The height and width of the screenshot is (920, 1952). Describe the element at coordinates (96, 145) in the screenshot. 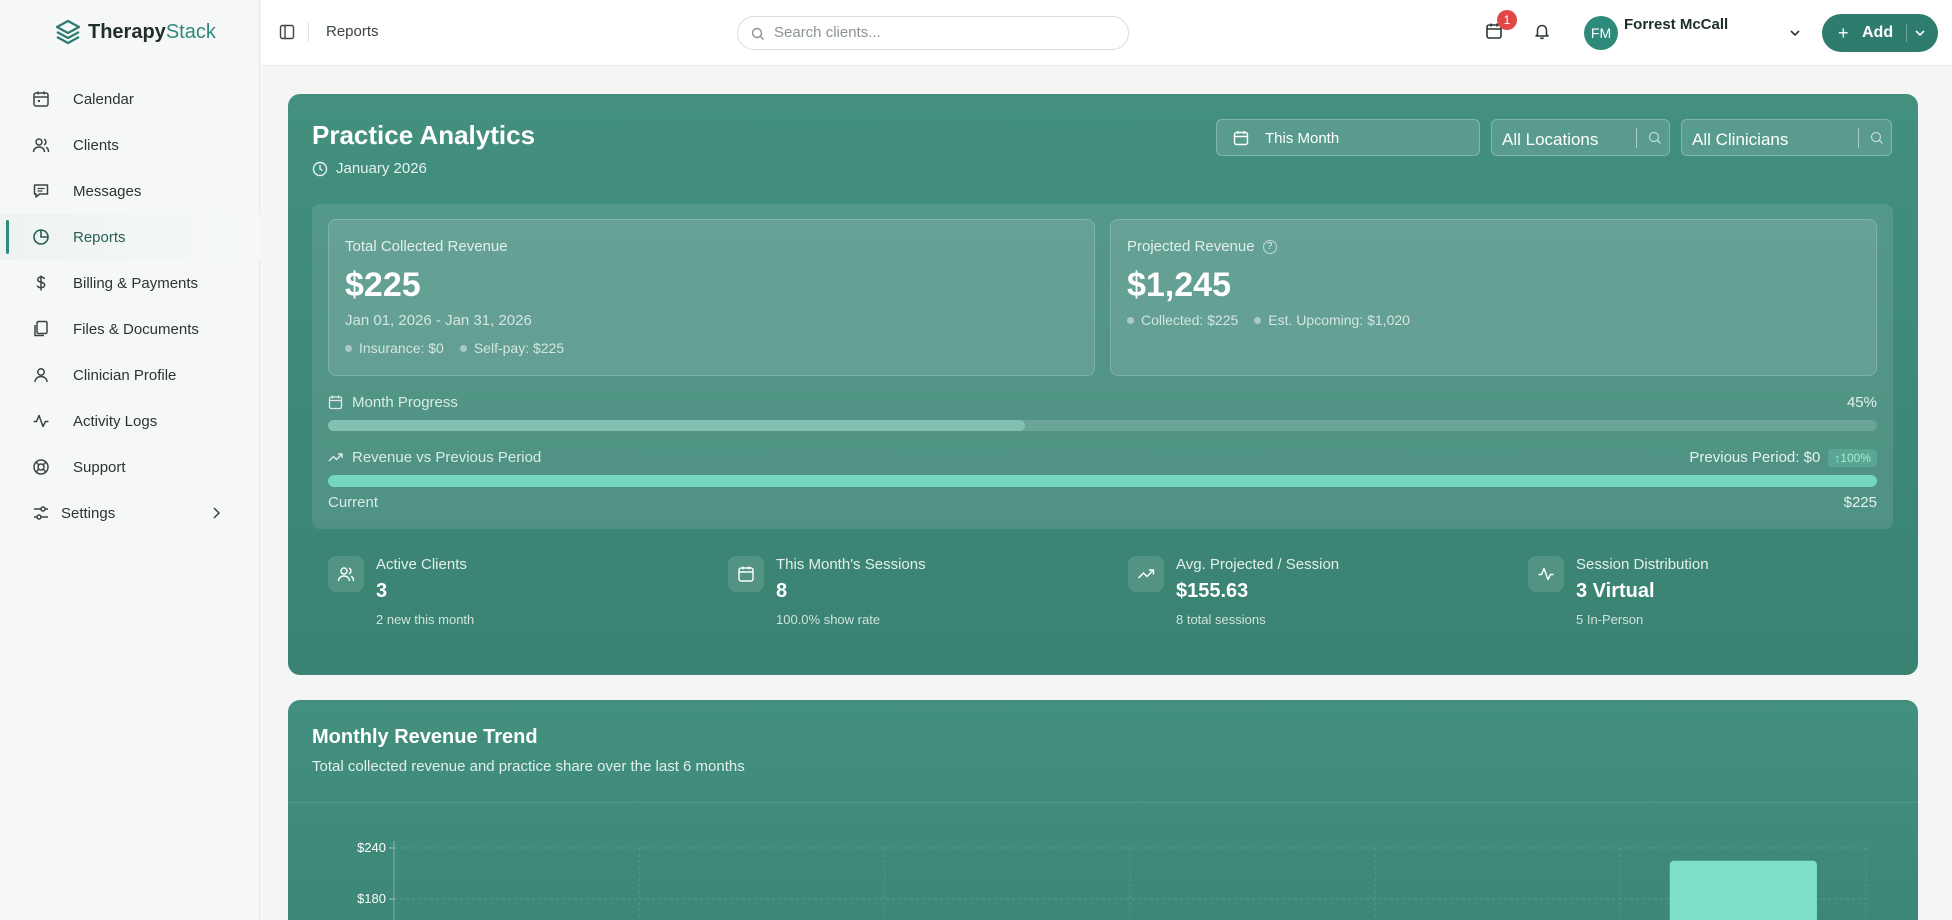

I see `sidebar-item-label: Clients` at that location.